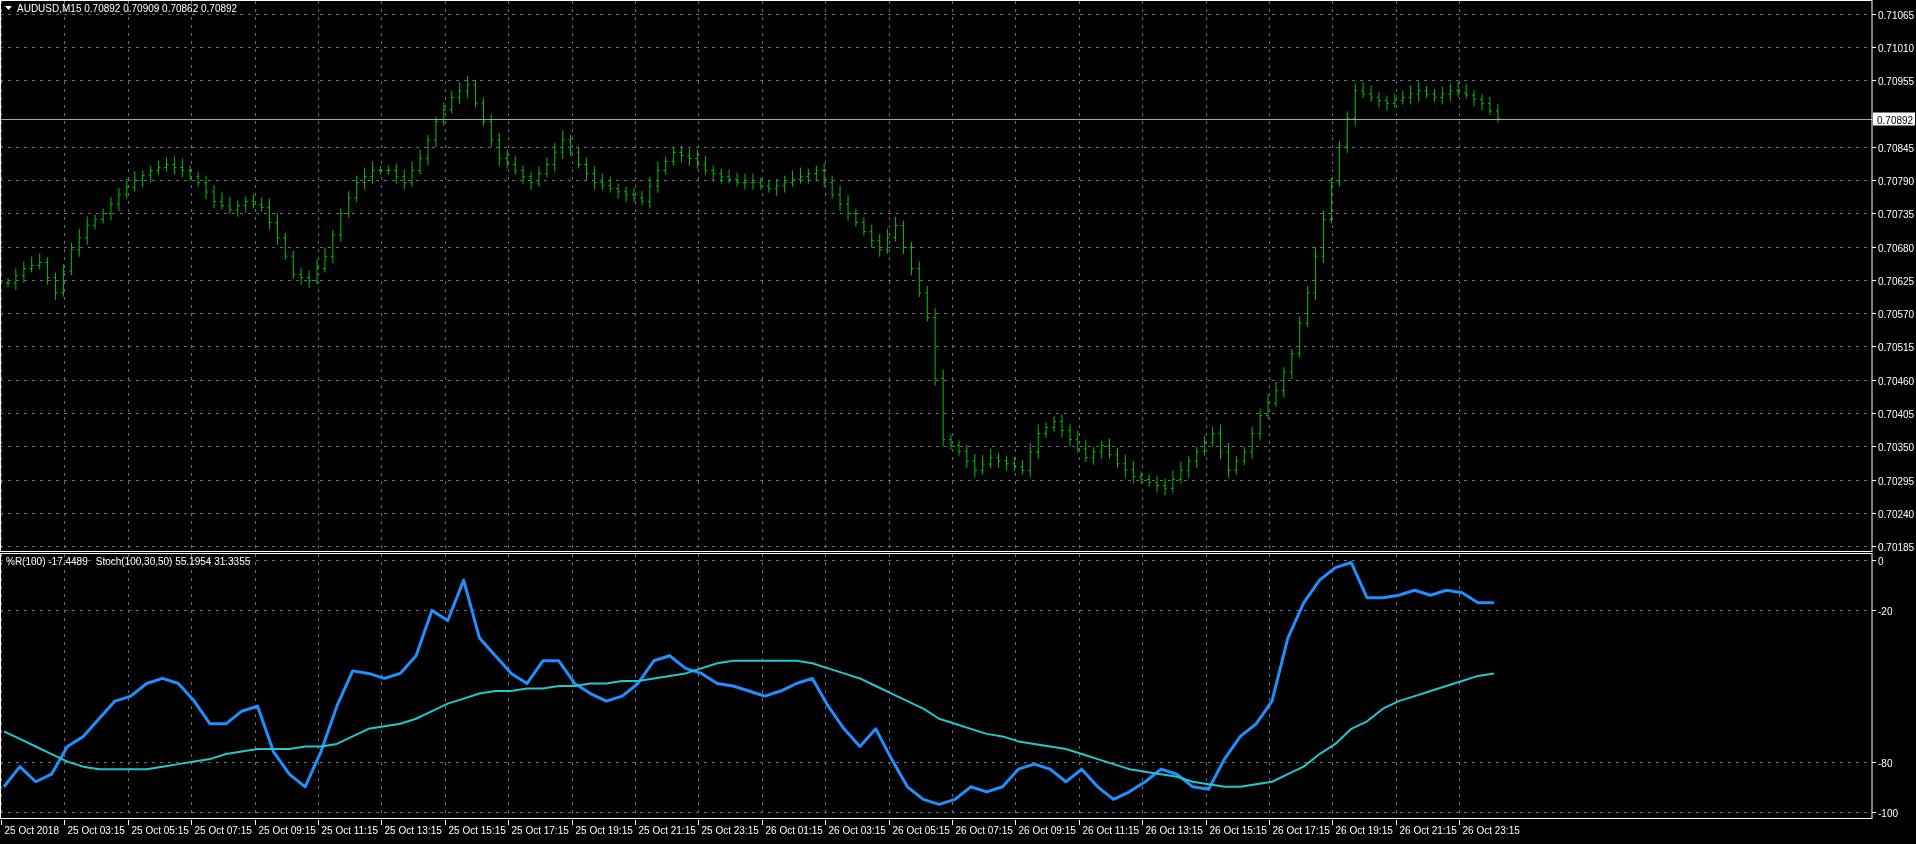 The width and height of the screenshot is (1916, 844). What do you see at coordinates (984, 830) in the screenshot?
I see `time-axis-label: 26 Oct 07:15` at bounding box center [984, 830].